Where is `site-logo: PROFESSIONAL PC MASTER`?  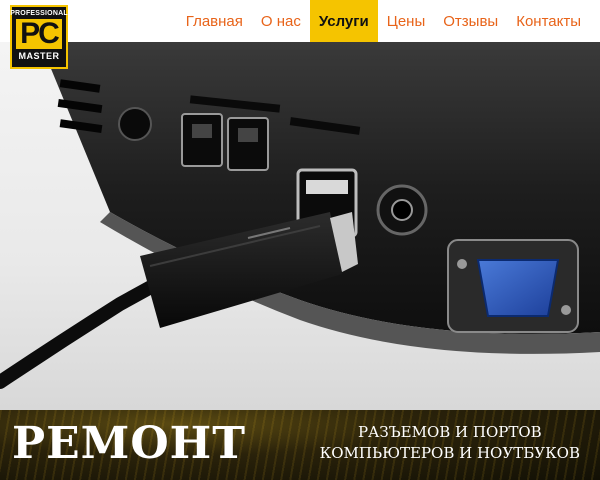
site-logo: PROFESSIONAL PC MASTER is located at coordinates (39, 37).